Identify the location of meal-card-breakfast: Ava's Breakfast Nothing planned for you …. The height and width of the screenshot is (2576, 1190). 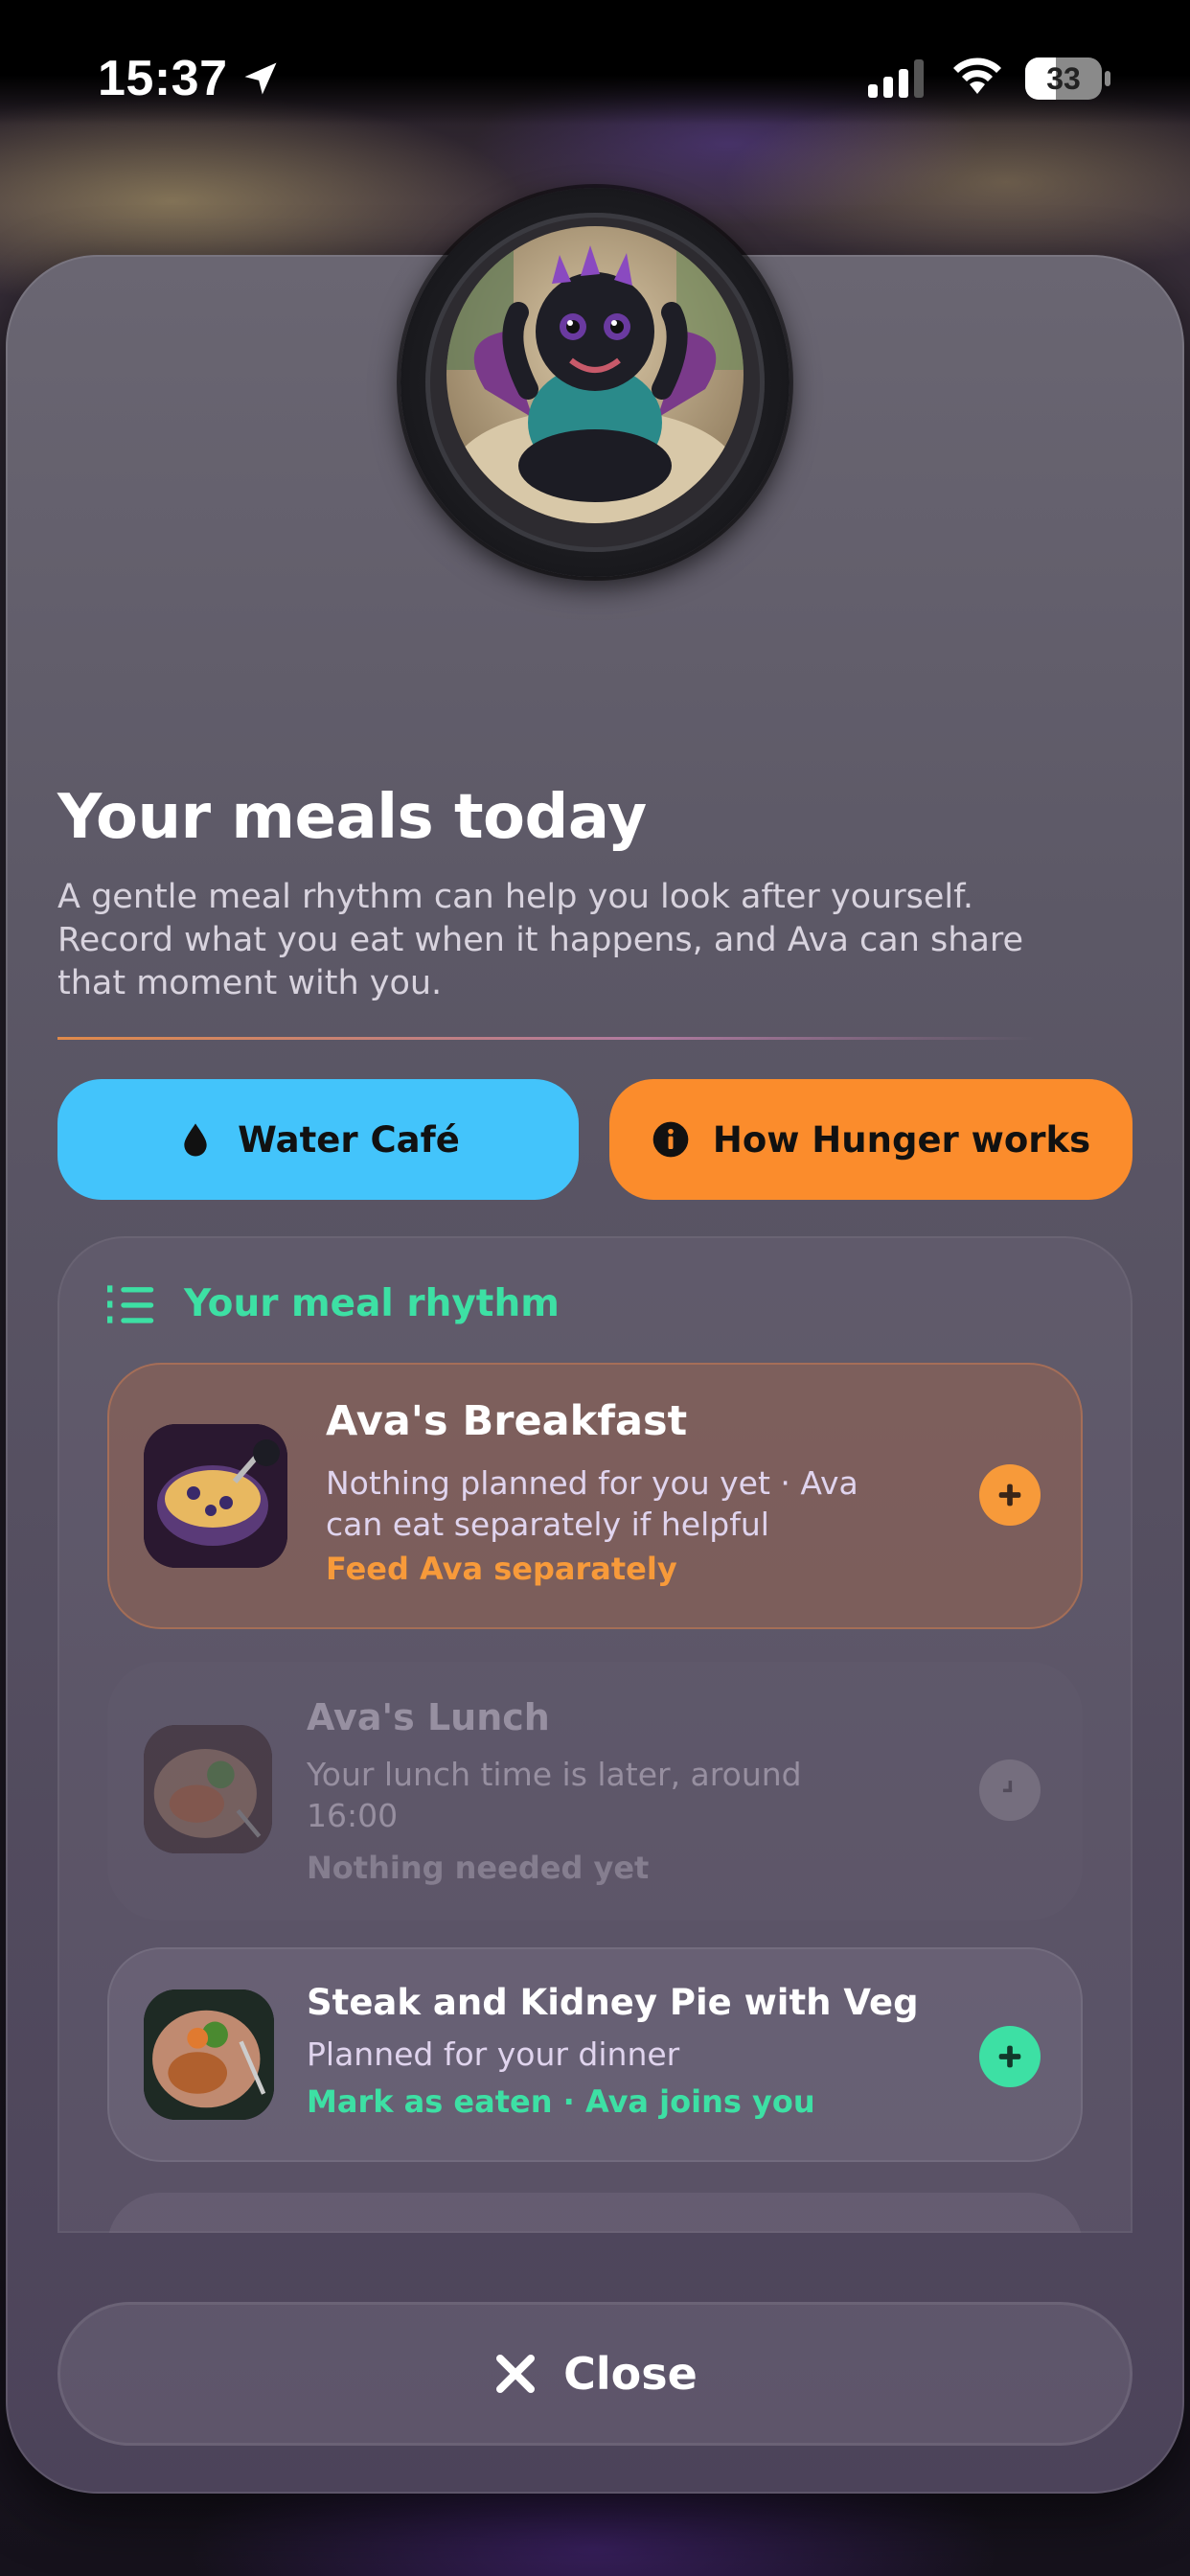
(595, 1496).